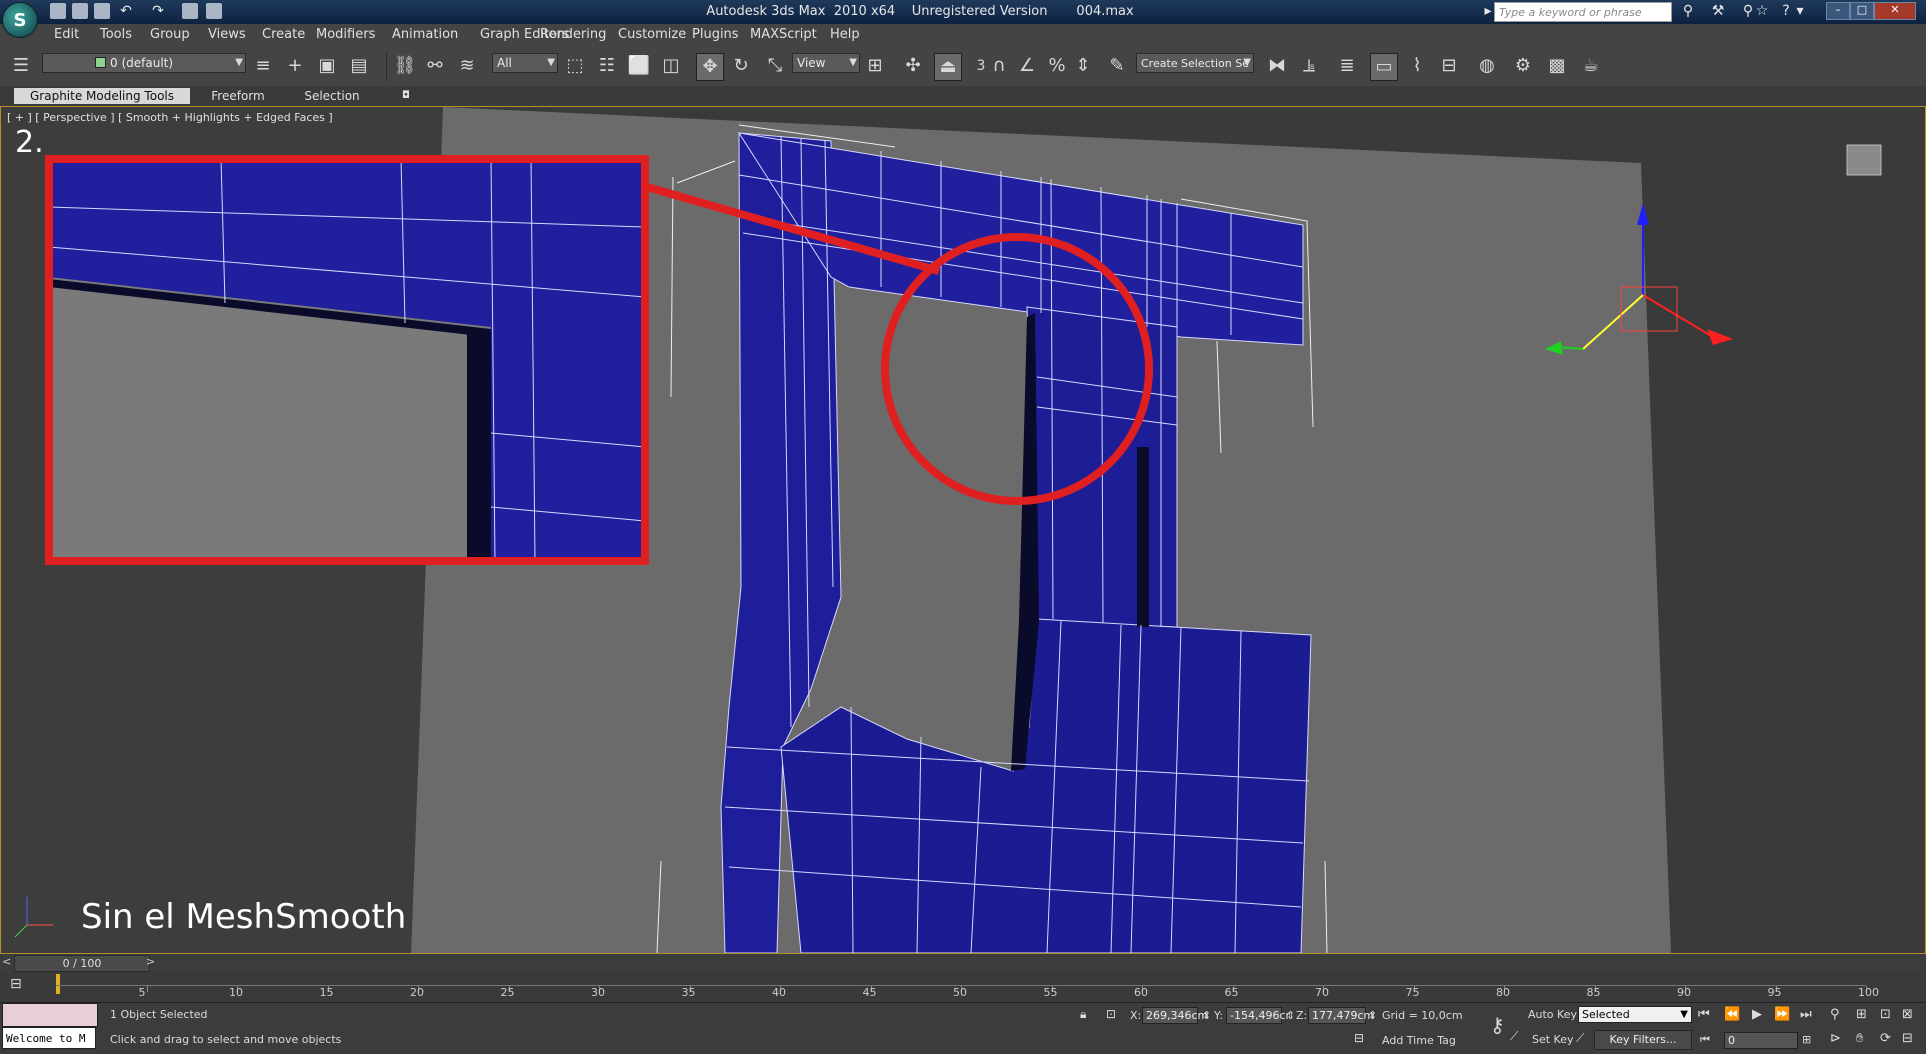 The width and height of the screenshot is (1926, 1054). I want to click on zoom-extents-all-icon: ⊠, so click(1907, 1014).